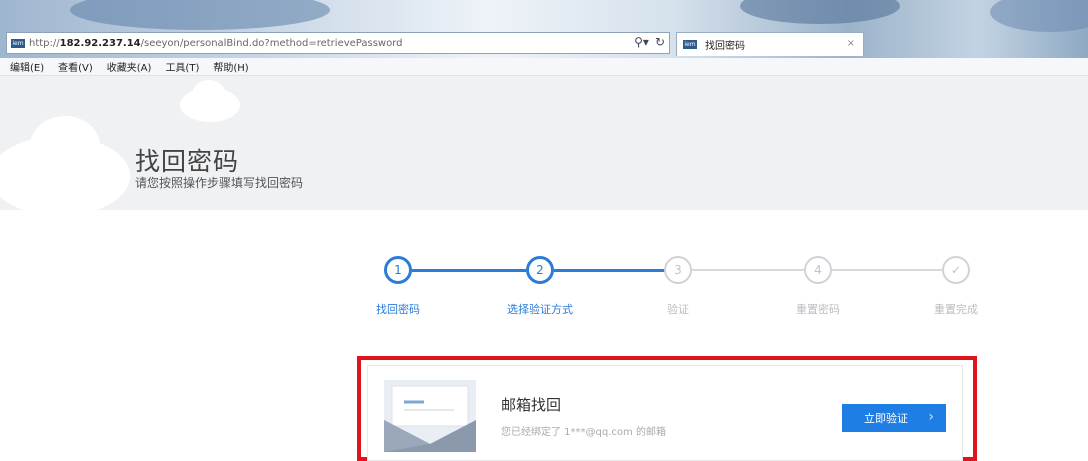  I want to click on card-title: 邮箱找回, so click(531, 405).